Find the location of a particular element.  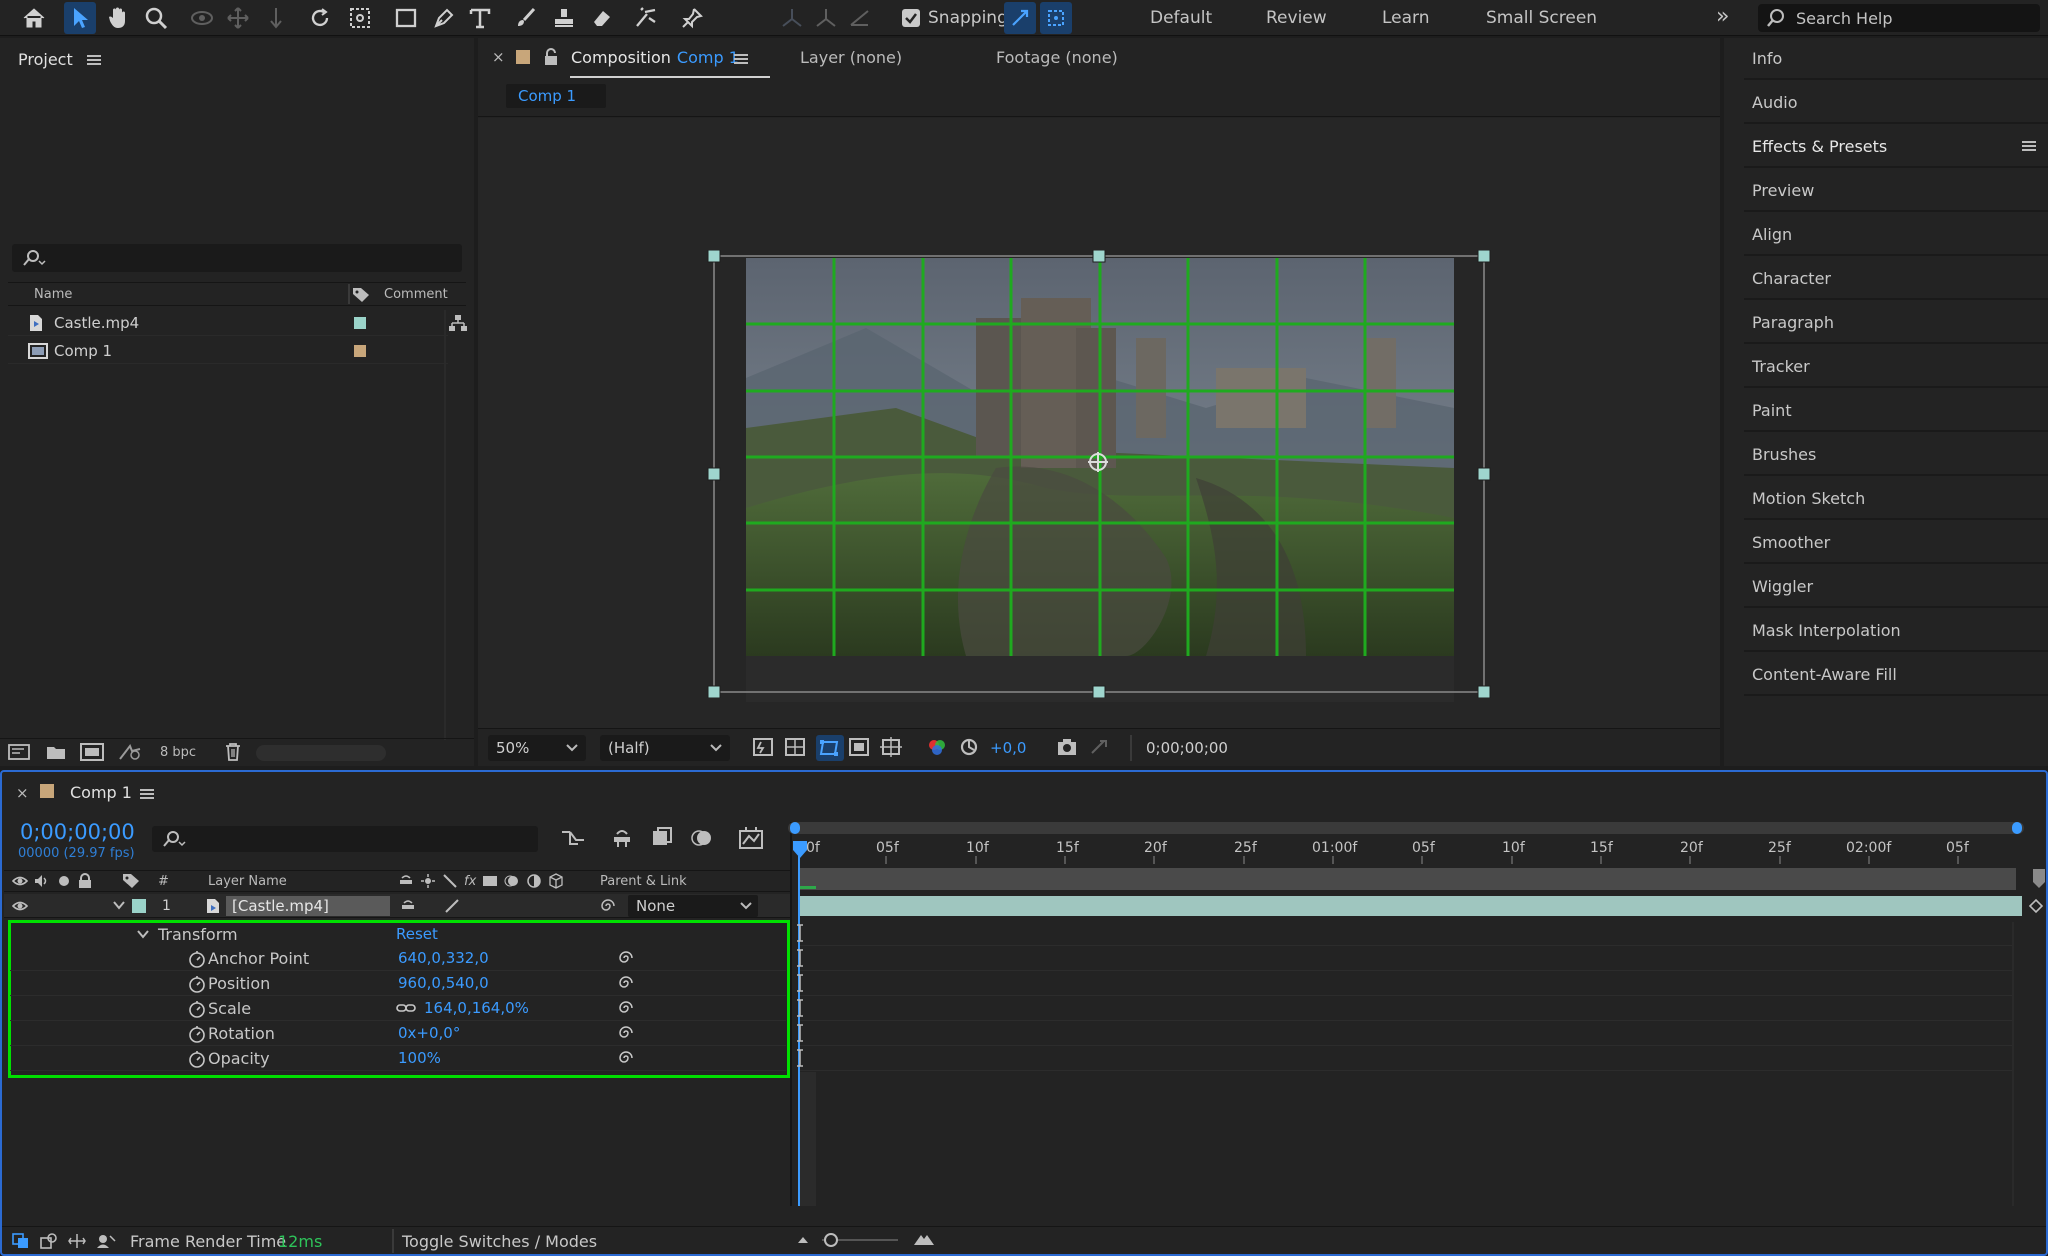

property-value: 100% is located at coordinates (419, 1058).